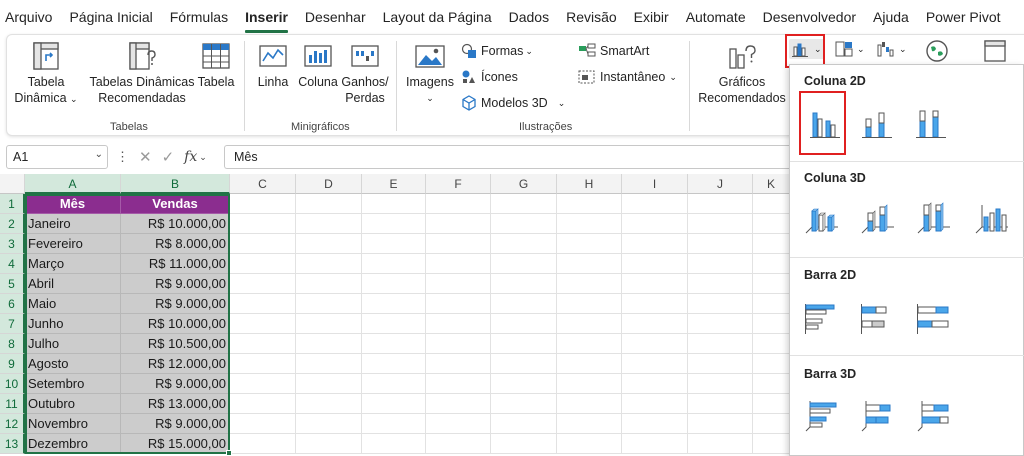 Image resolution: width=1024 pixels, height=456 pixels. What do you see at coordinates (12, 224) in the screenshot?
I see `row-header: 2` at bounding box center [12, 224].